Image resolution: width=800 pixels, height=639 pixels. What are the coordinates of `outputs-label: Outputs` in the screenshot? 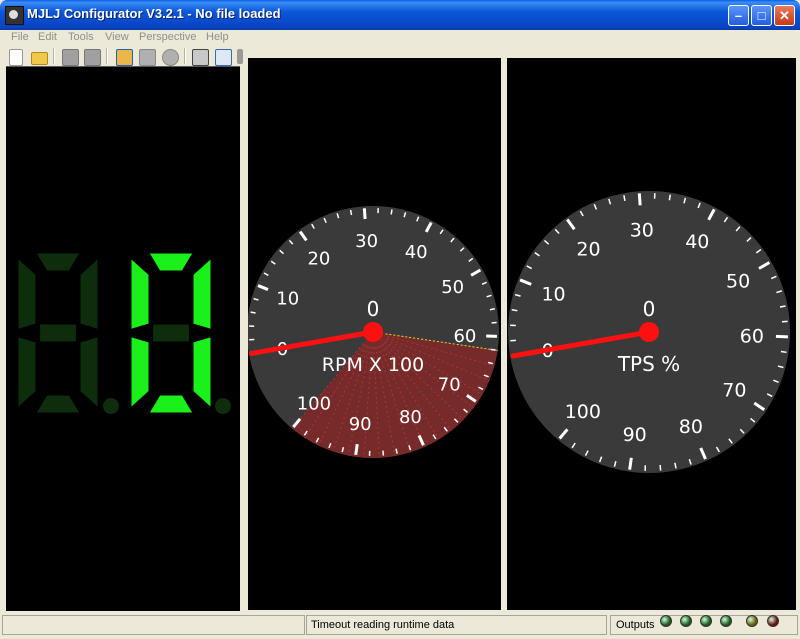 It's located at (635, 625).